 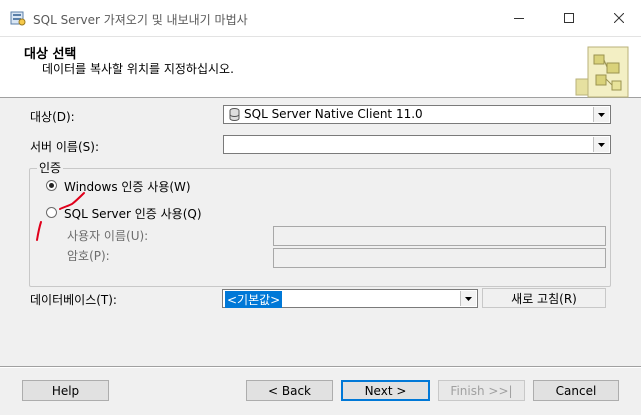 I want to click on server-name-label: 서버 이름(S):, so click(x=64, y=147).